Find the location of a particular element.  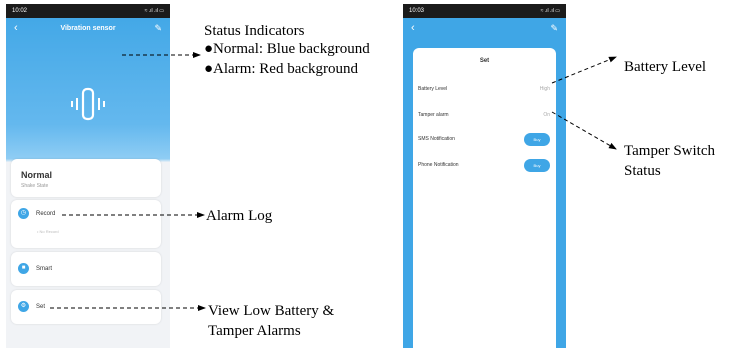

status-normal-note: ●Normal: Blue background is located at coordinates (287, 49).